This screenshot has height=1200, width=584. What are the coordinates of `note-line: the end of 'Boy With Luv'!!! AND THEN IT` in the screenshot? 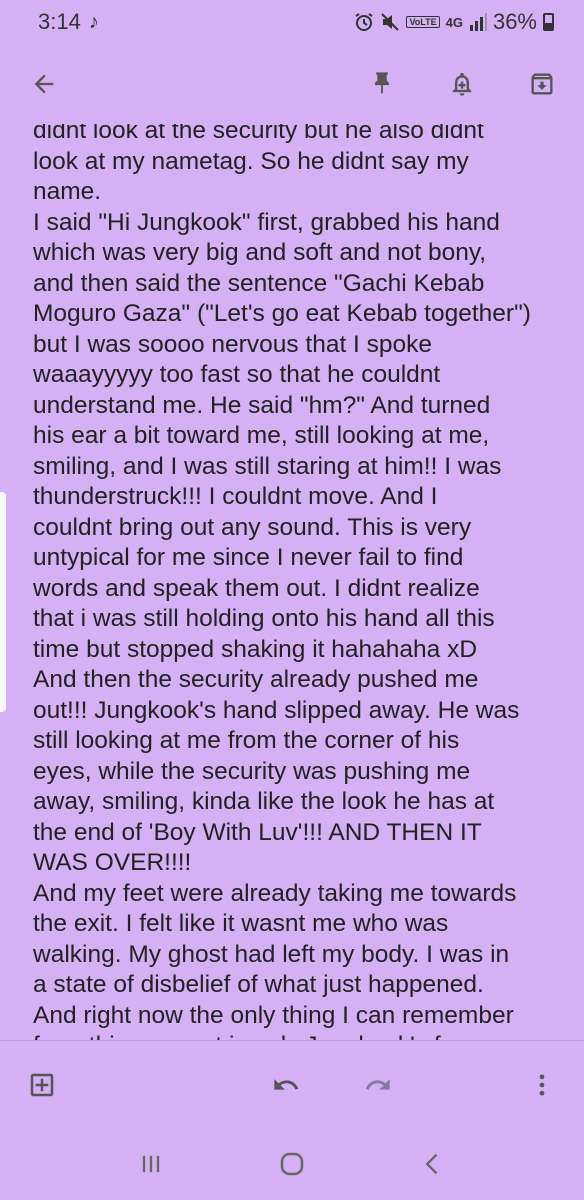 It's located at (257, 832).